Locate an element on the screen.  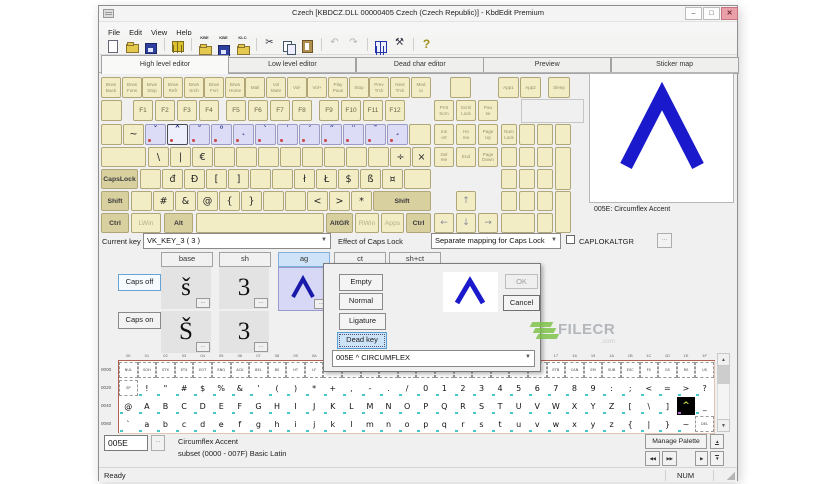
charmap-cell-0000-0: NUL is located at coordinates (129, 370).